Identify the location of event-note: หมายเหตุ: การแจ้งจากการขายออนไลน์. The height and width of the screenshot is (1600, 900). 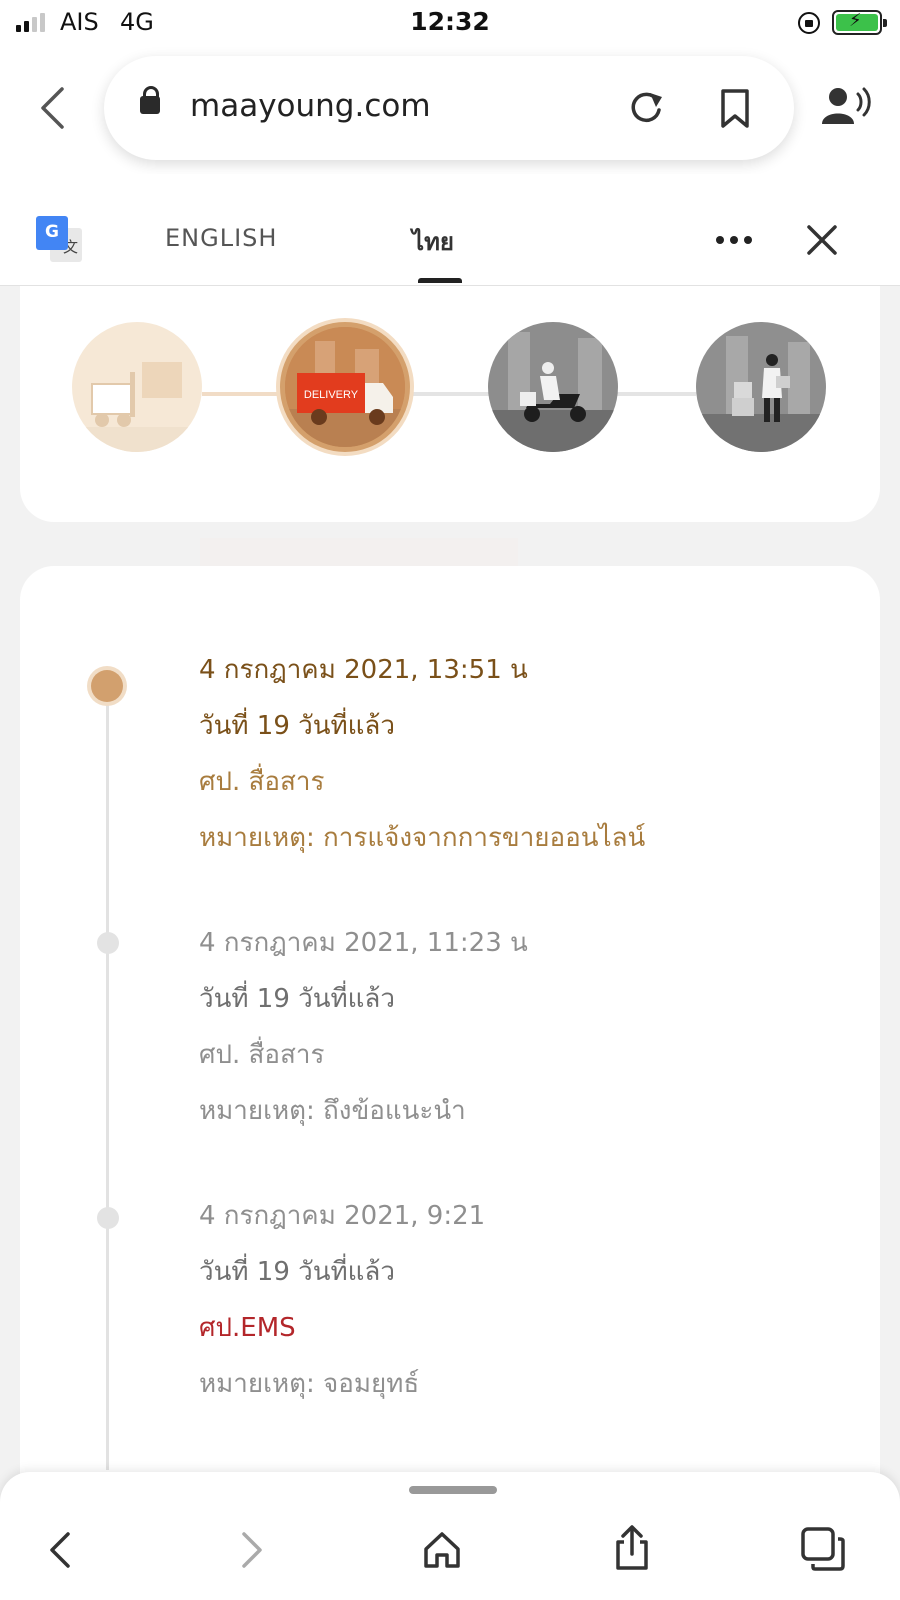
(422, 838).